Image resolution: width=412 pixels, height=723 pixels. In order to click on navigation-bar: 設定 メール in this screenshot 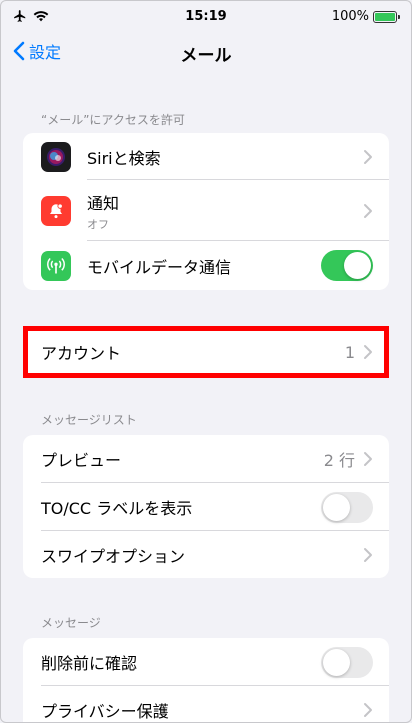, I will do `click(206, 53)`.